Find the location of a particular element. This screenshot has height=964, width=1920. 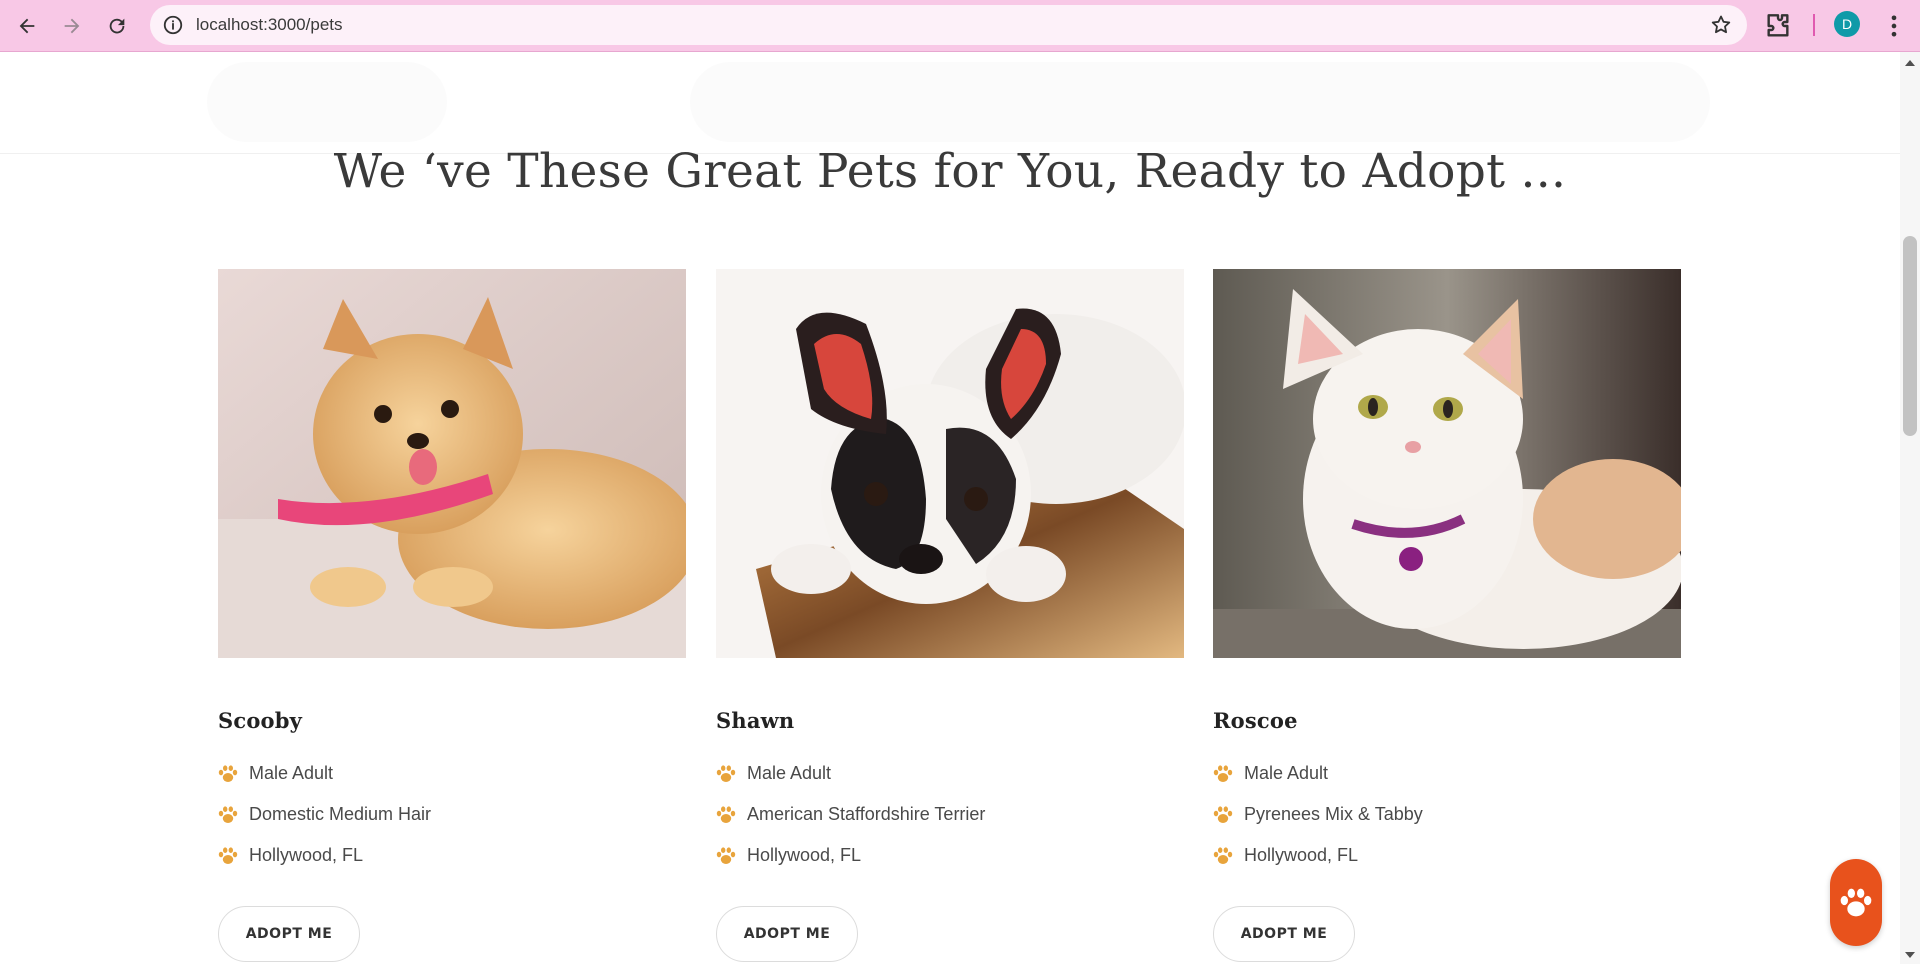

arrow-left-icon is located at coordinates (27, 26).